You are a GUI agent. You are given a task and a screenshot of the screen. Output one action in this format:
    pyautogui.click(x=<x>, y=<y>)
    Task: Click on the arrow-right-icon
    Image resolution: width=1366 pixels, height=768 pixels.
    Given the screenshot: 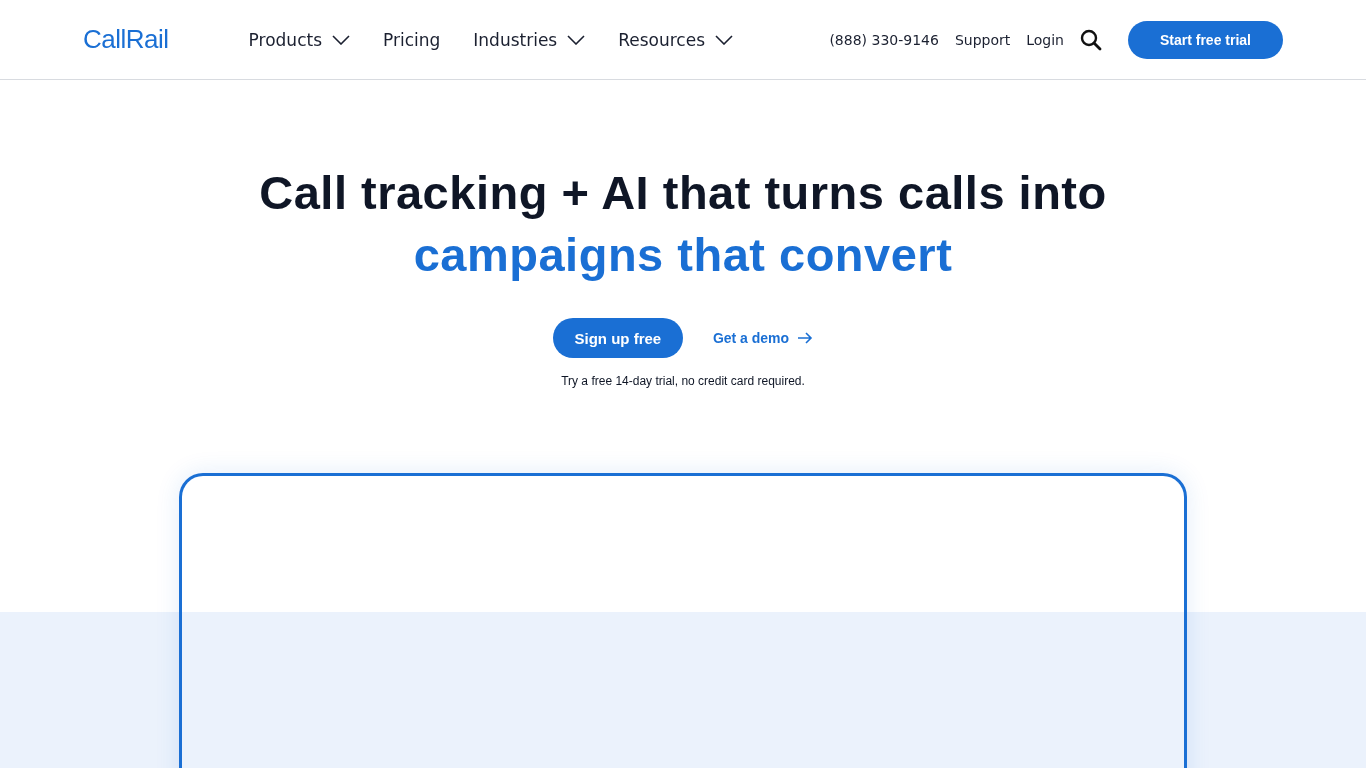 What is the action you would take?
    pyautogui.click(x=805, y=338)
    